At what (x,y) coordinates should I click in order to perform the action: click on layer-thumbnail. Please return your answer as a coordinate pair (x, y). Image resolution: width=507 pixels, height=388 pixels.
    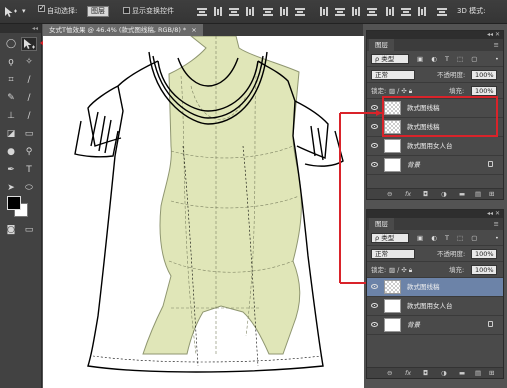
    Looking at the image, I should click on (392, 325).